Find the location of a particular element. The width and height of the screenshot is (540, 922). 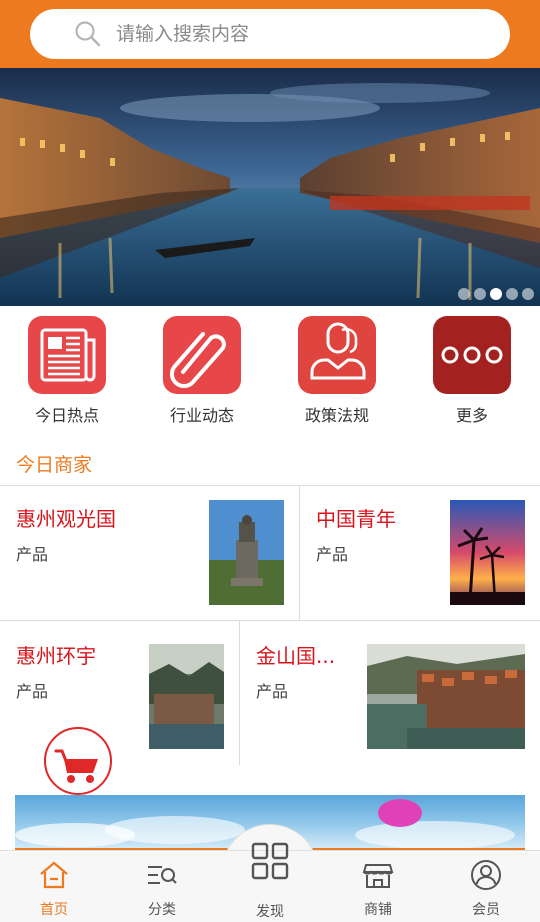

tab-member: 会员 is located at coordinates (486, 886).